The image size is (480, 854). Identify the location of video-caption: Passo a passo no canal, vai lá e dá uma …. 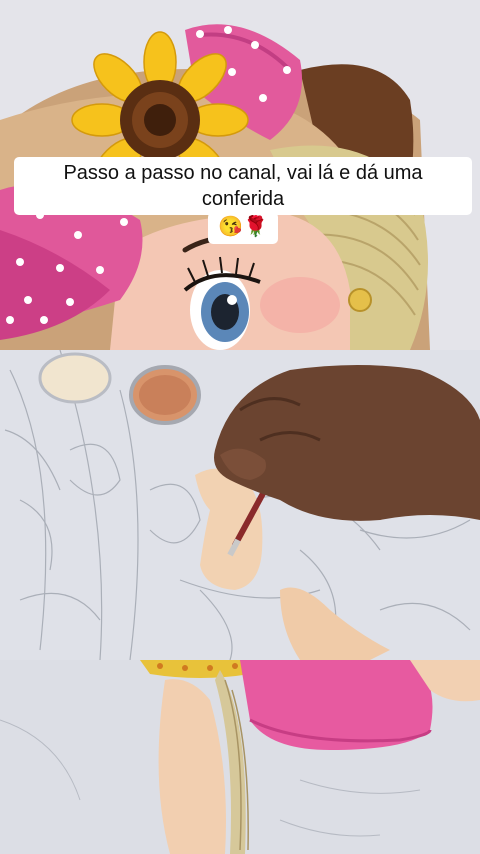
(243, 200).